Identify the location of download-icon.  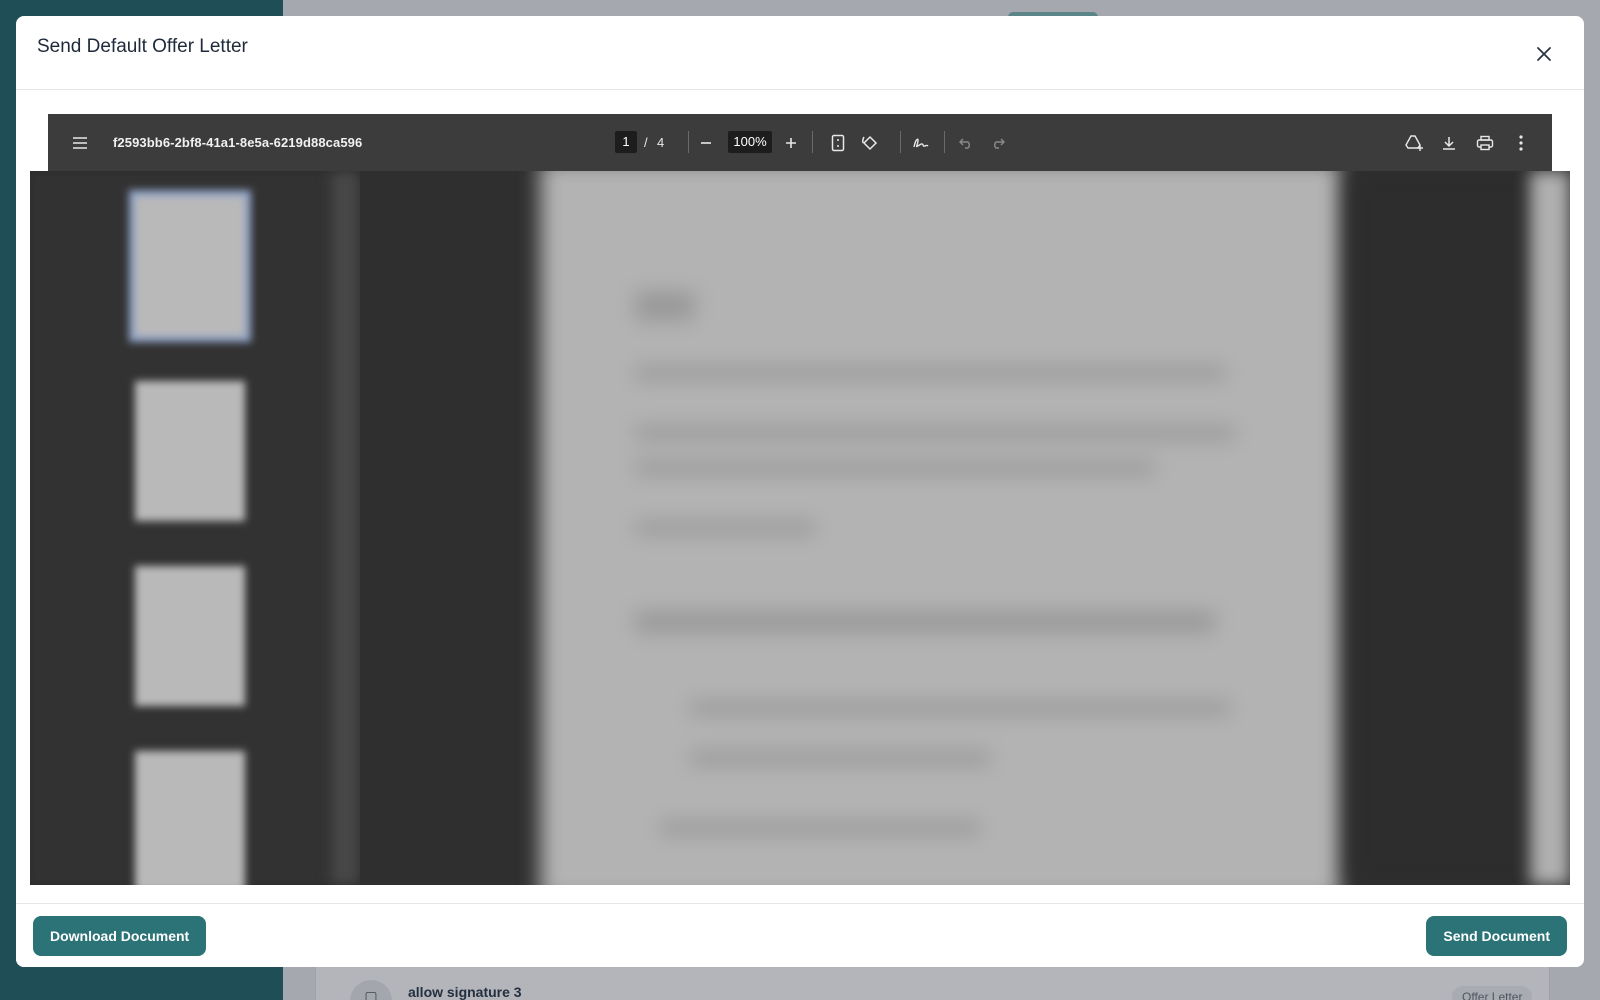
(1449, 143).